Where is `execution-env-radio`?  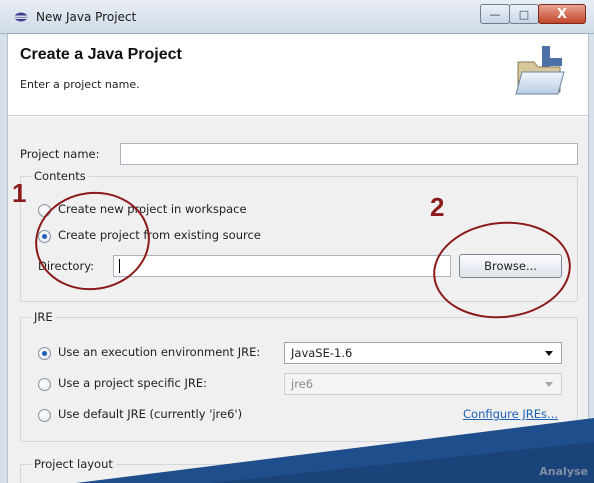
execution-env-radio is located at coordinates (44, 353).